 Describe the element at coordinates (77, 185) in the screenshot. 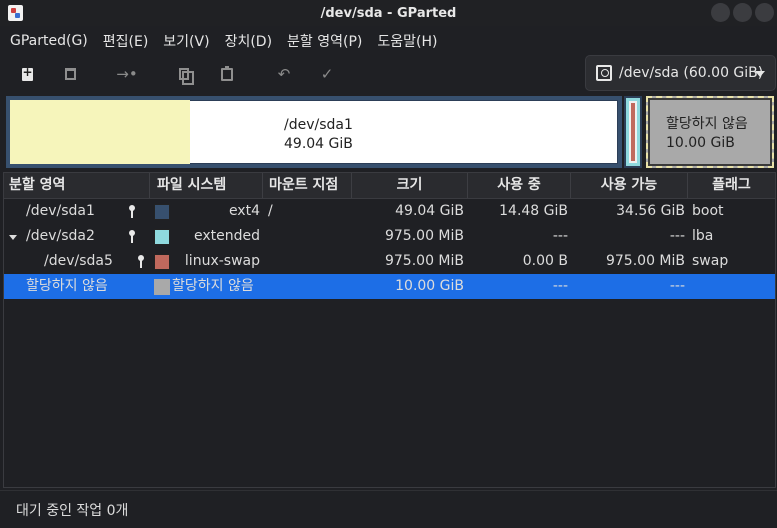

I see `col-partition: 분할 영역` at that location.